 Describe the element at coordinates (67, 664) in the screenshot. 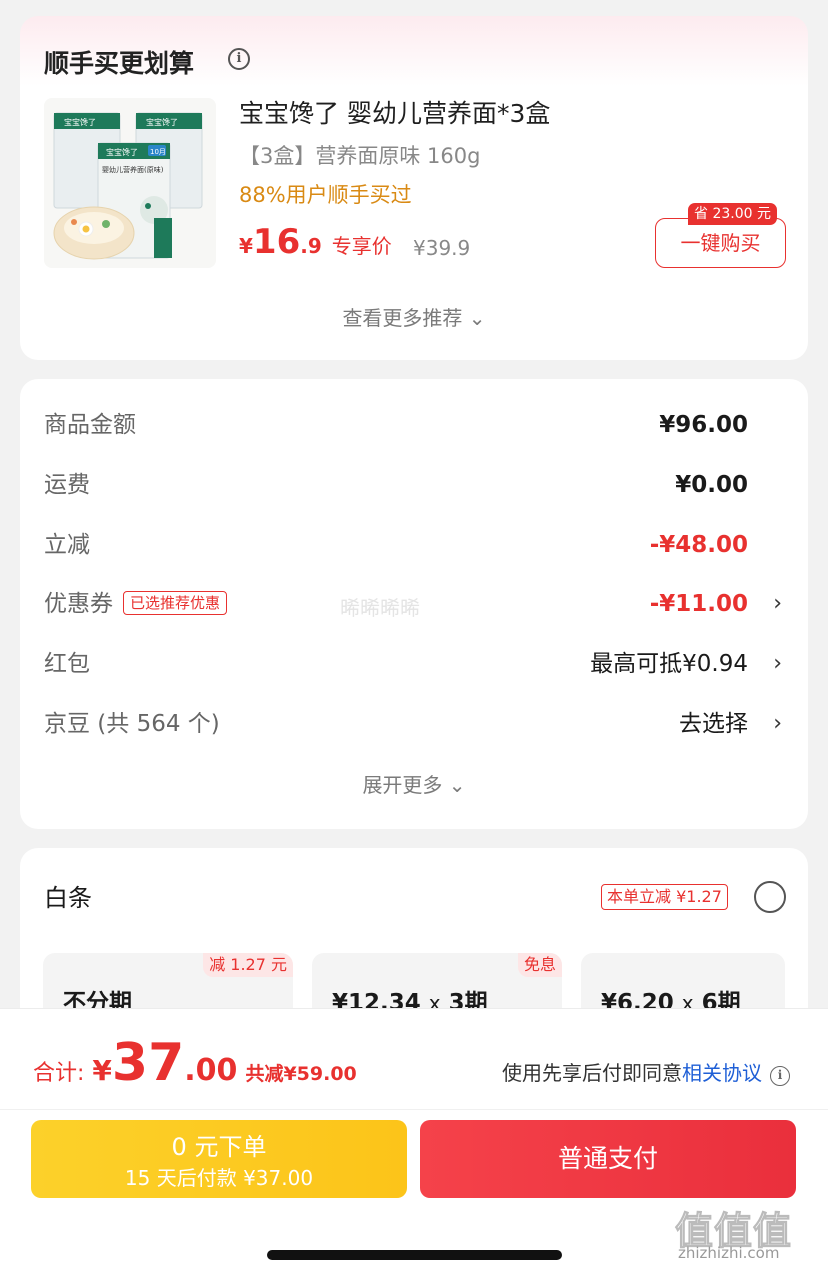

I see `red-packet-label: 红包` at that location.